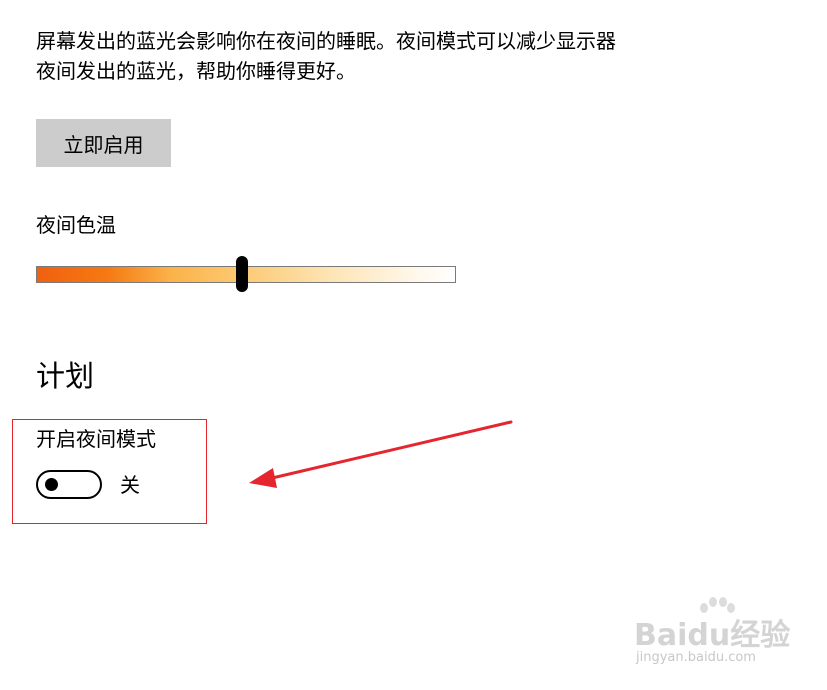 The image size is (827, 690). Describe the element at coordinates (696, 657) in the screenshot. I see `watermark-url: jingyan.baidu.com` at that location.